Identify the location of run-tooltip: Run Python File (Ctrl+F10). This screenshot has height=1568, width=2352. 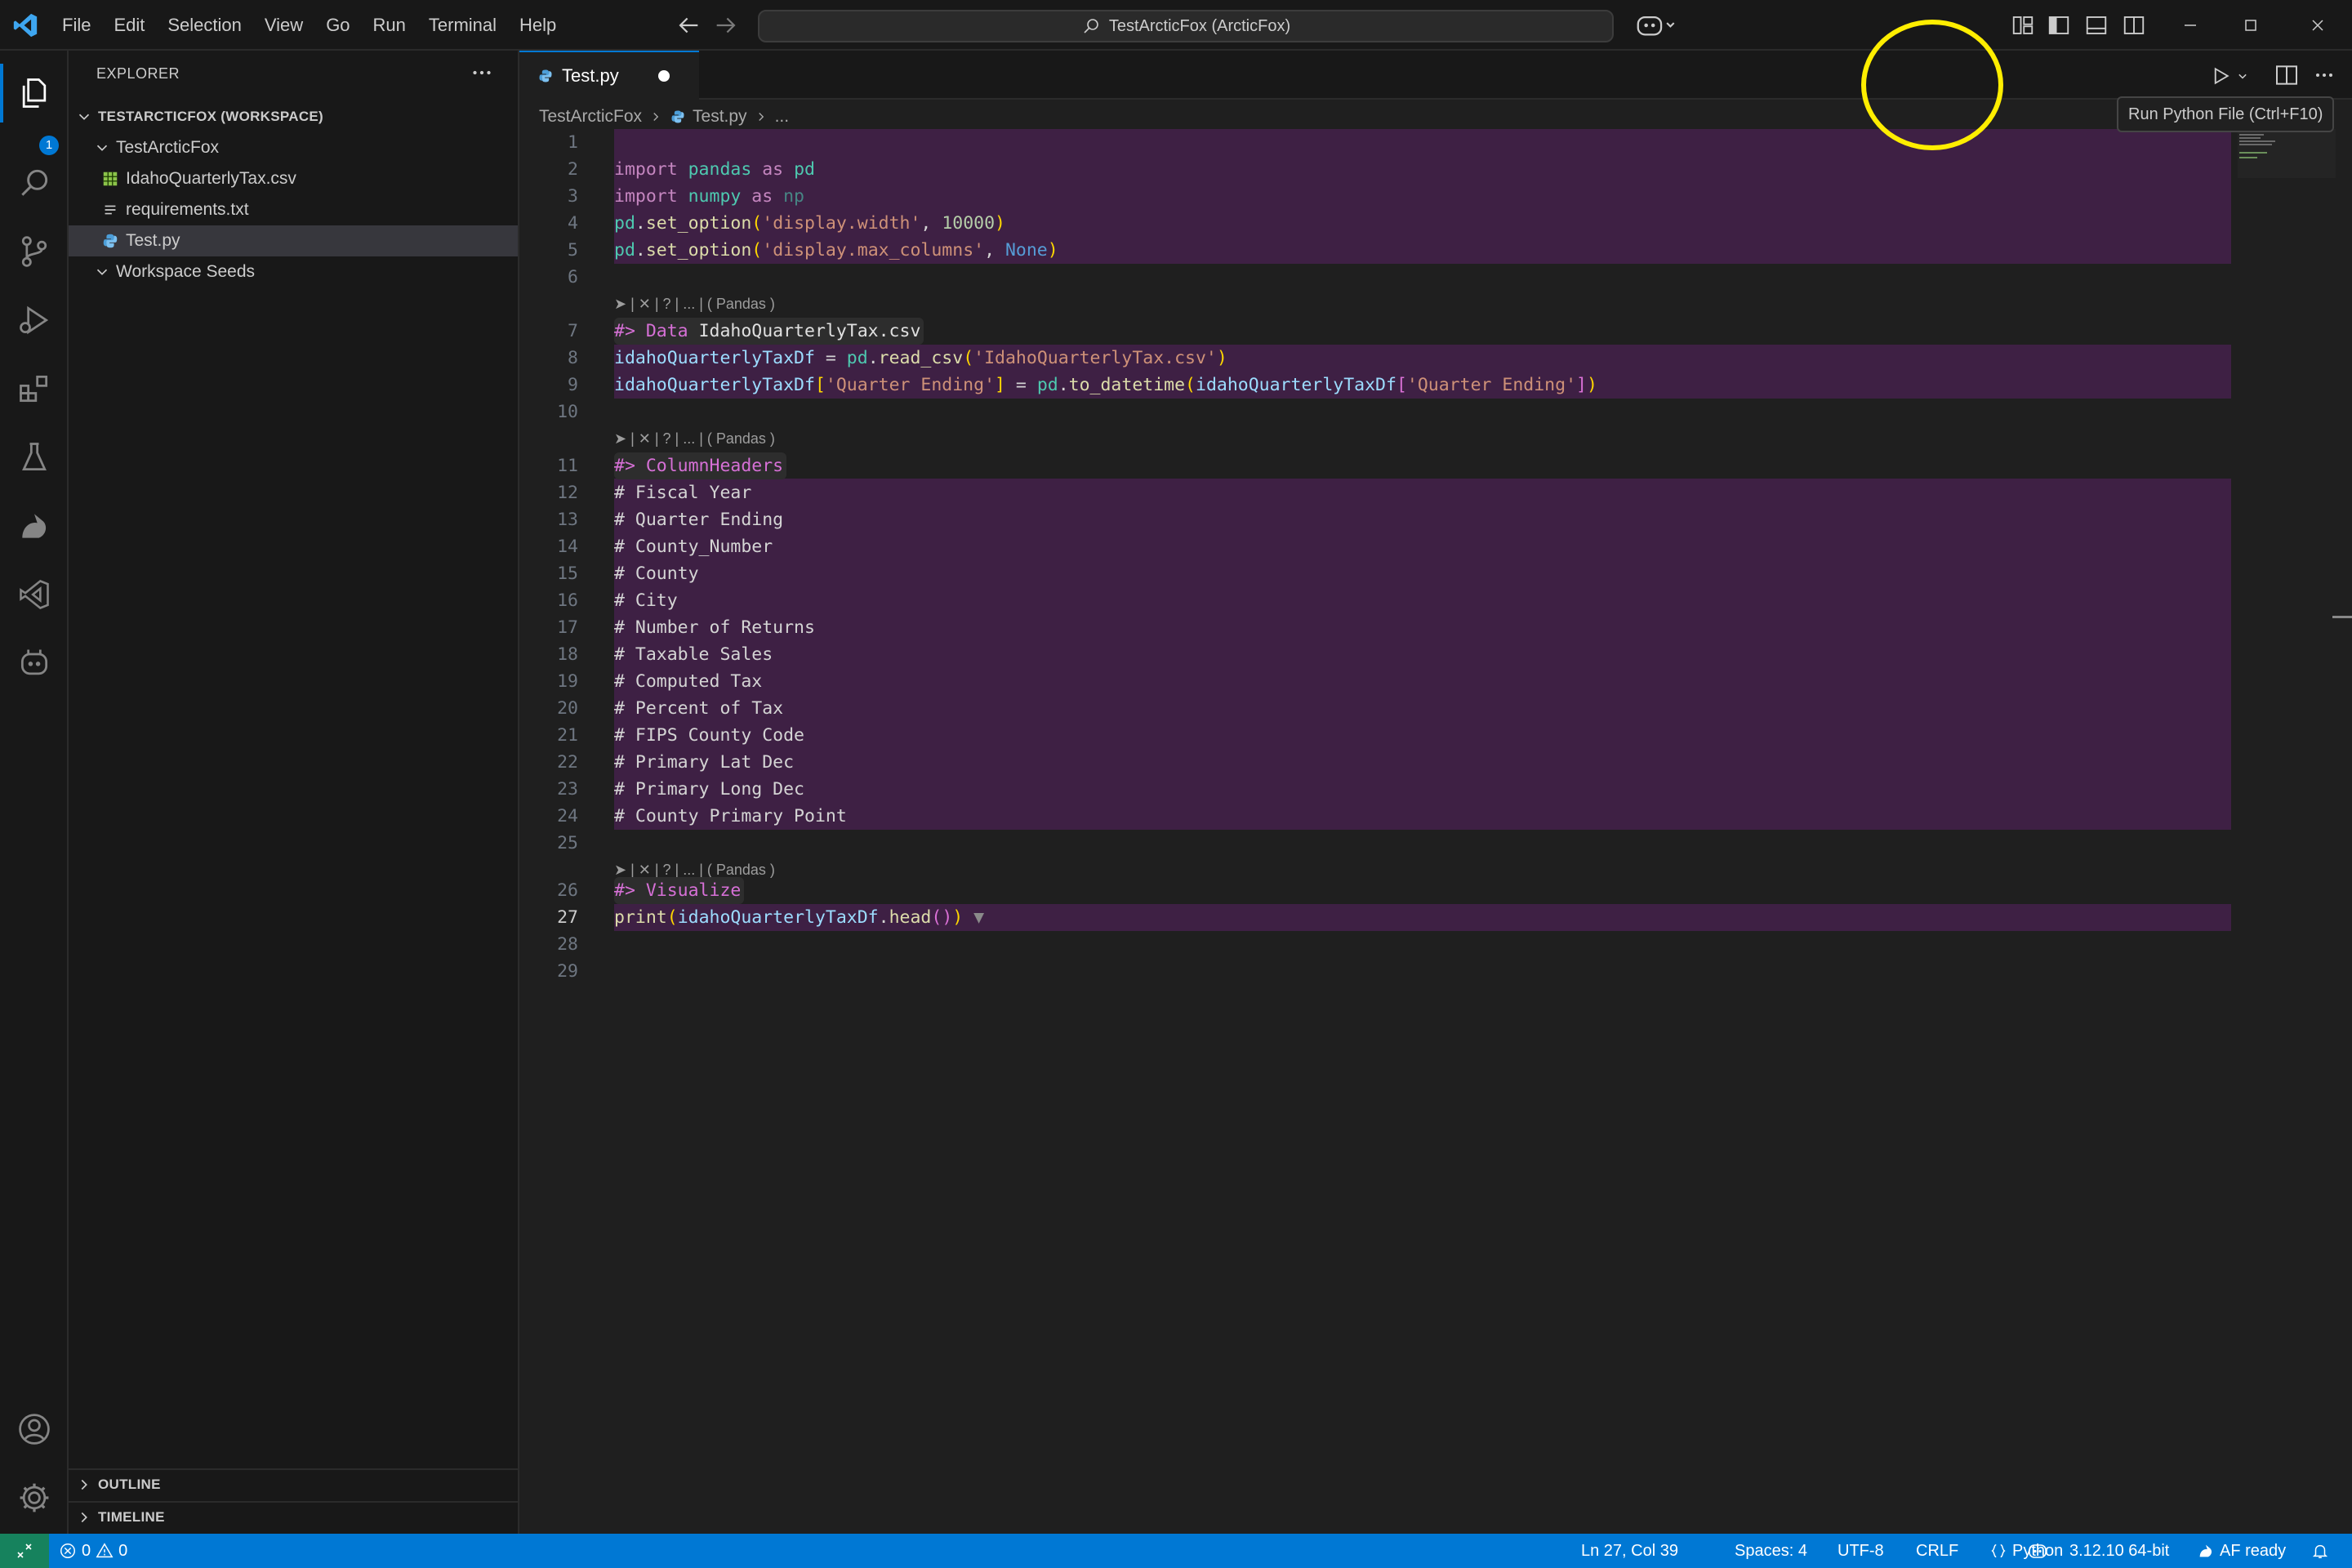
(2226, 114).